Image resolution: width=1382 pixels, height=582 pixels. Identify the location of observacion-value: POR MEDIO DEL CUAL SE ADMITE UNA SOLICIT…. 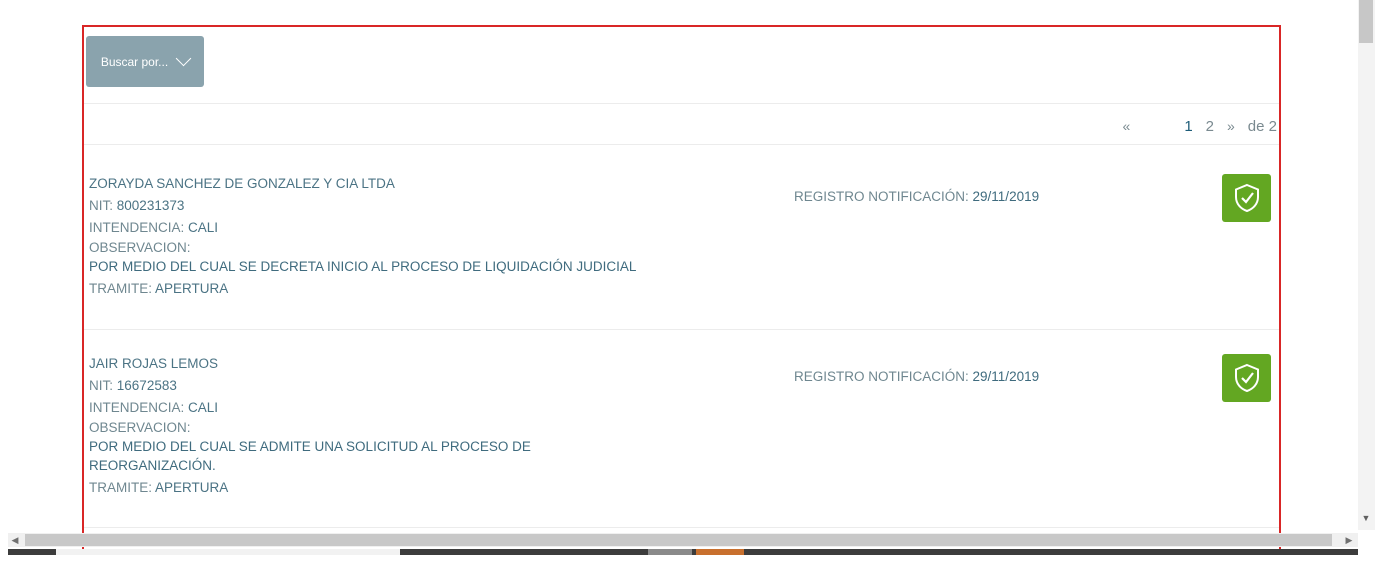
(310, 456).